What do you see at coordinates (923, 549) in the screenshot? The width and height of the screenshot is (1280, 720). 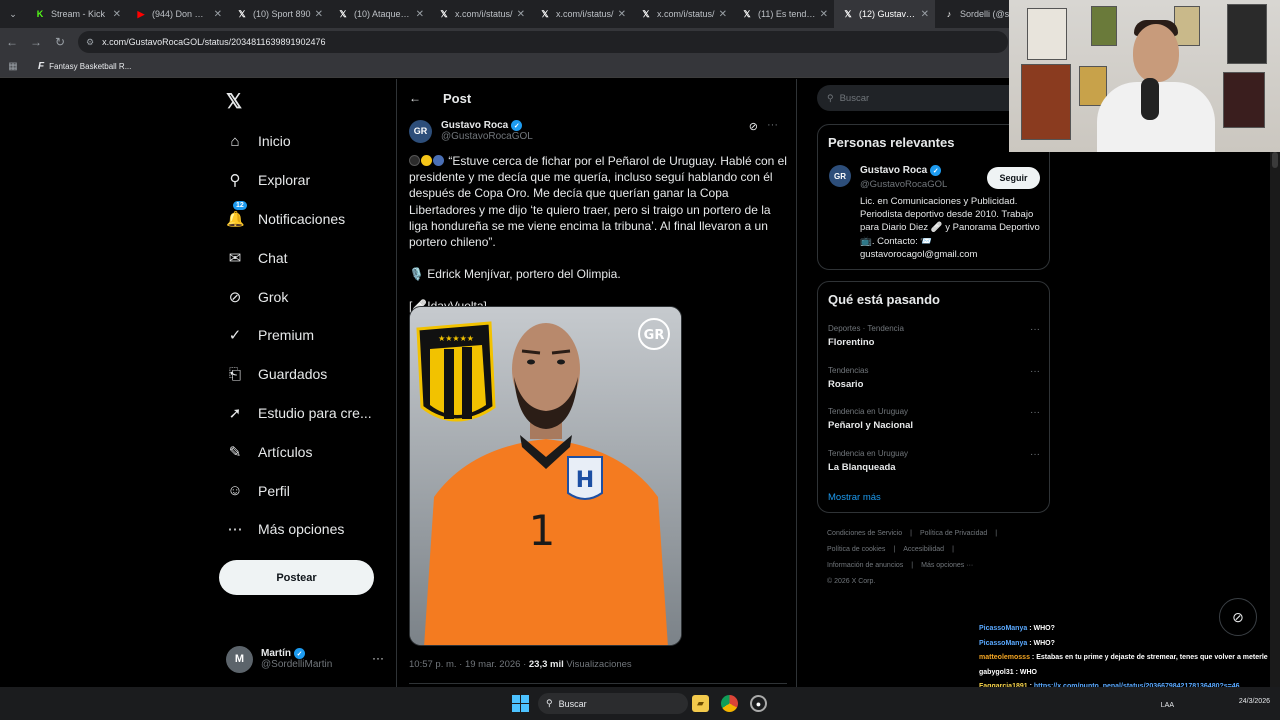 I see `footer-link: Accesibilidad` at bounding box center [923, 549].